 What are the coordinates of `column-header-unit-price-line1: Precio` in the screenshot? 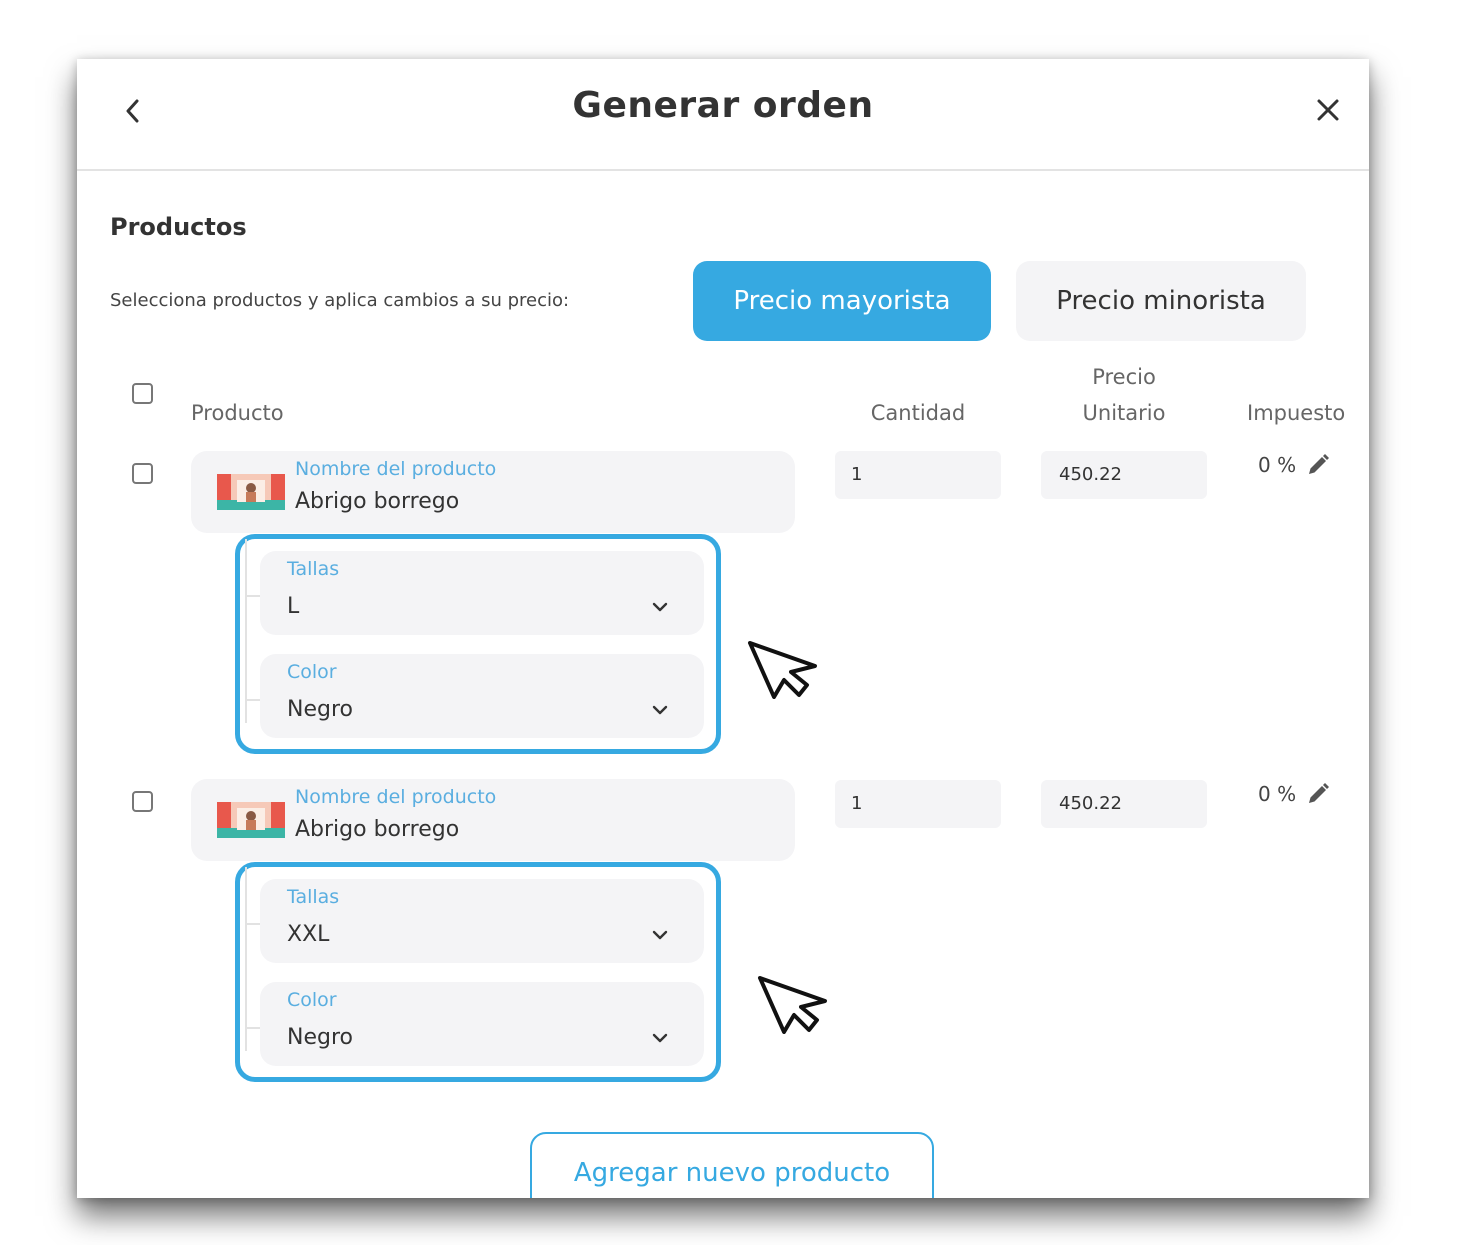 It's located at (1124, 377).